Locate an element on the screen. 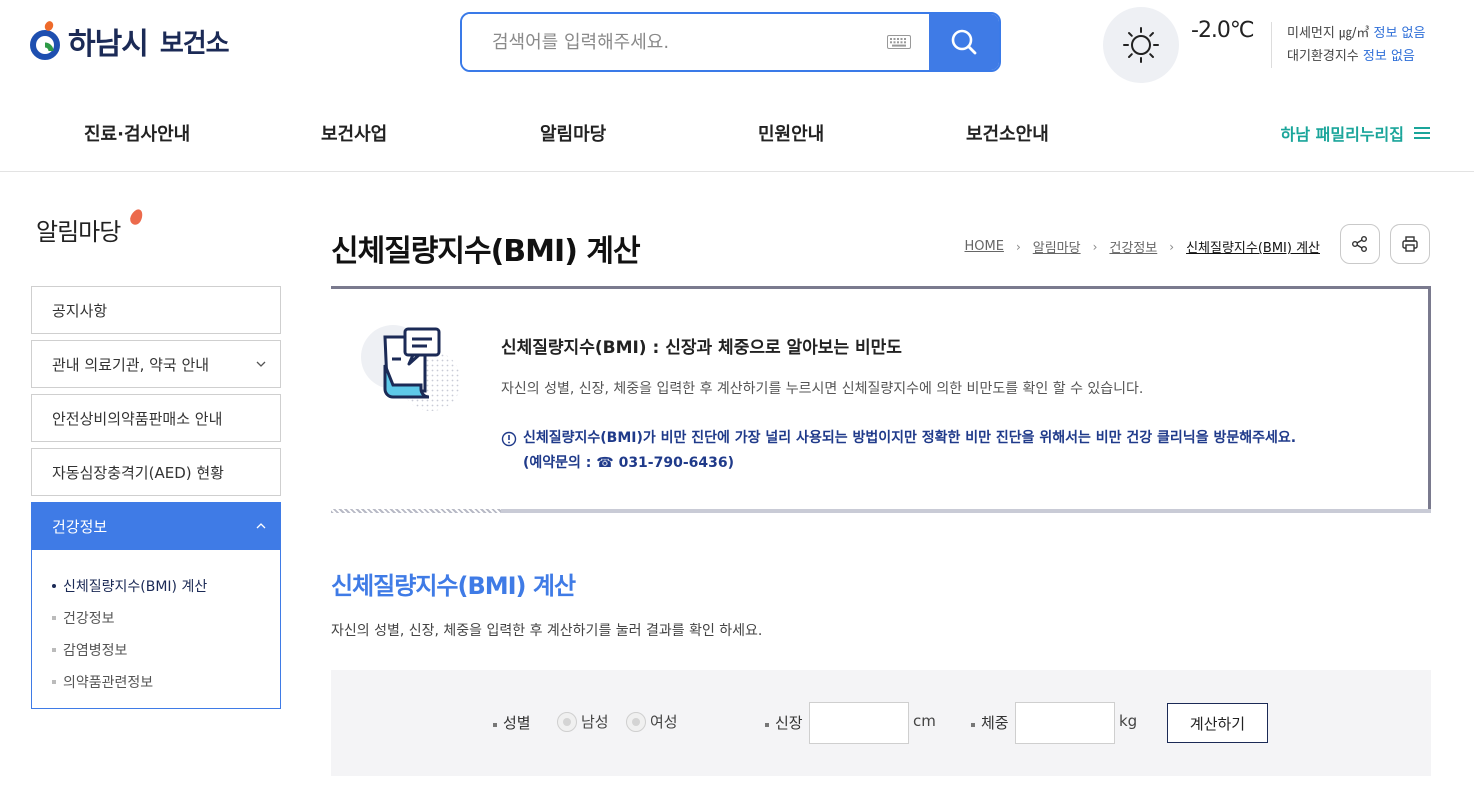  height-label: 신장 is located at coordinates (784, 722).